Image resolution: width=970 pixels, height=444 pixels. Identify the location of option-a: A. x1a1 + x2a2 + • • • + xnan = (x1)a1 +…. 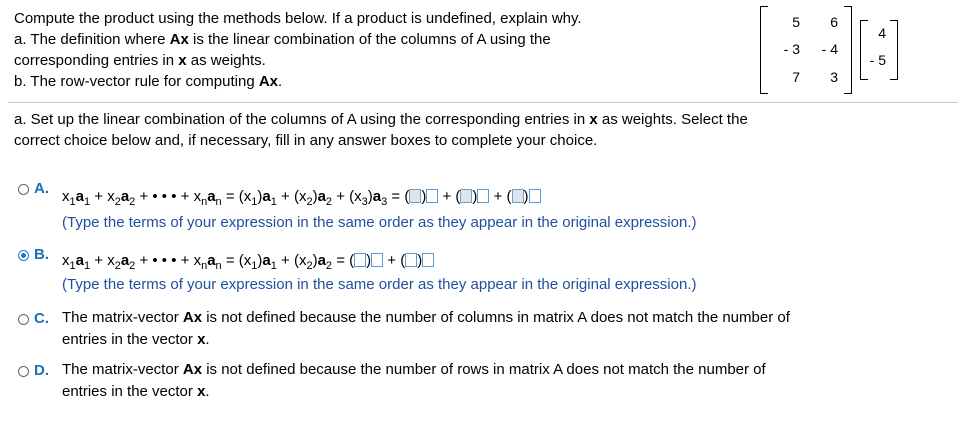
(486, 208).